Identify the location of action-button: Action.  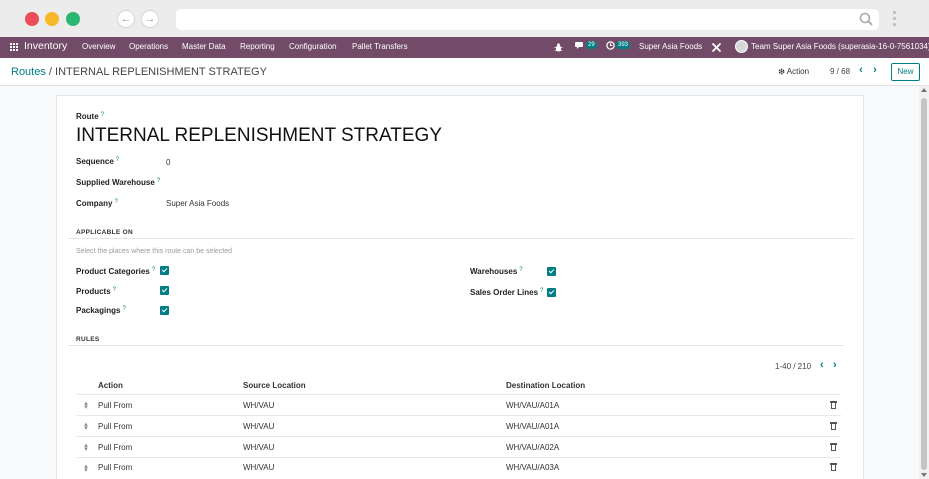
(793, 71).